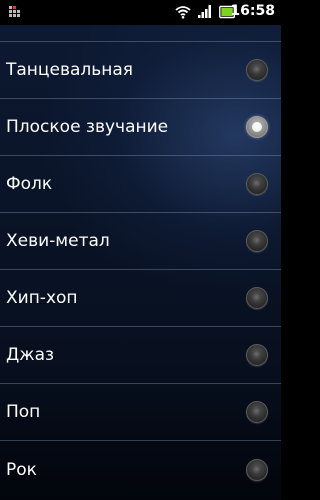  I want to click on preset-label: Танцевальная, so click(70, 70).